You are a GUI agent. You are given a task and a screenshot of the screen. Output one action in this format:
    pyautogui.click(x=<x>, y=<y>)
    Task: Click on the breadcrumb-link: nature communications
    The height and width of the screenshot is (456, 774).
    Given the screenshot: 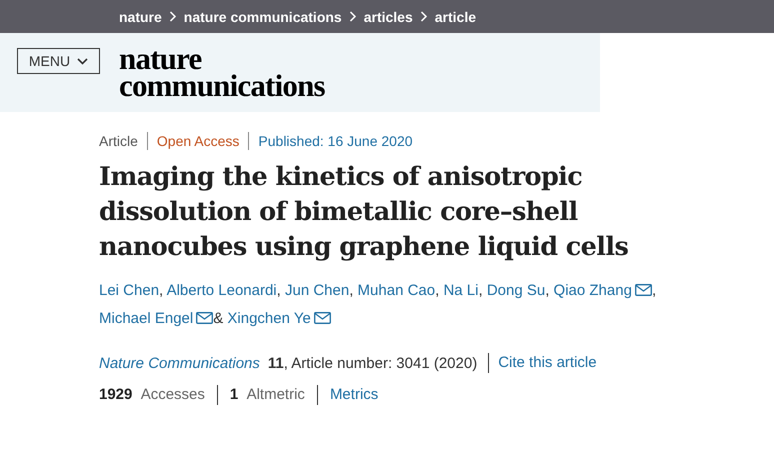 What is the action you would take?
    pyautogui.click(x=263, y=16)
    